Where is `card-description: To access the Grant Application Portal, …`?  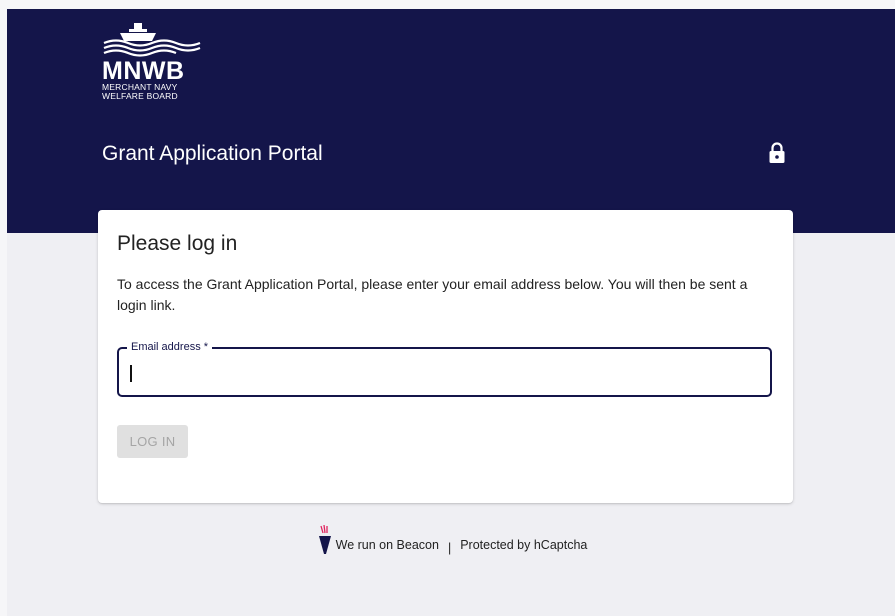
card-description: To access the Grant Application Portal, … is located at coordinates (432, 294).